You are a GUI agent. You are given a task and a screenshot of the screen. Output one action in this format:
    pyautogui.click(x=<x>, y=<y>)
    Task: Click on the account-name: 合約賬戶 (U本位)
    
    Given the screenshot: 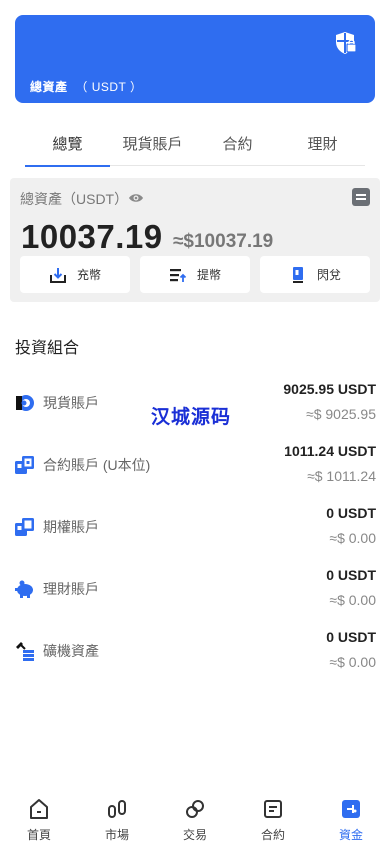 What is the action you would take?
    pyautogui.click(x=97, y=465)
    